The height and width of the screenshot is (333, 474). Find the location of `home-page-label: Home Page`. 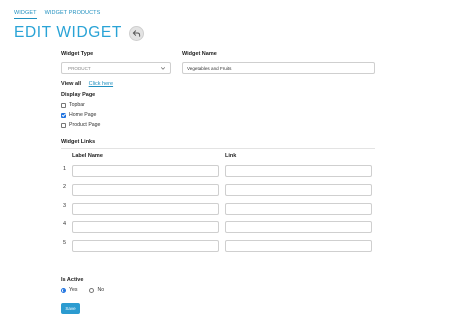

home-page-label: Home Page is located at coordinates (83, 115).